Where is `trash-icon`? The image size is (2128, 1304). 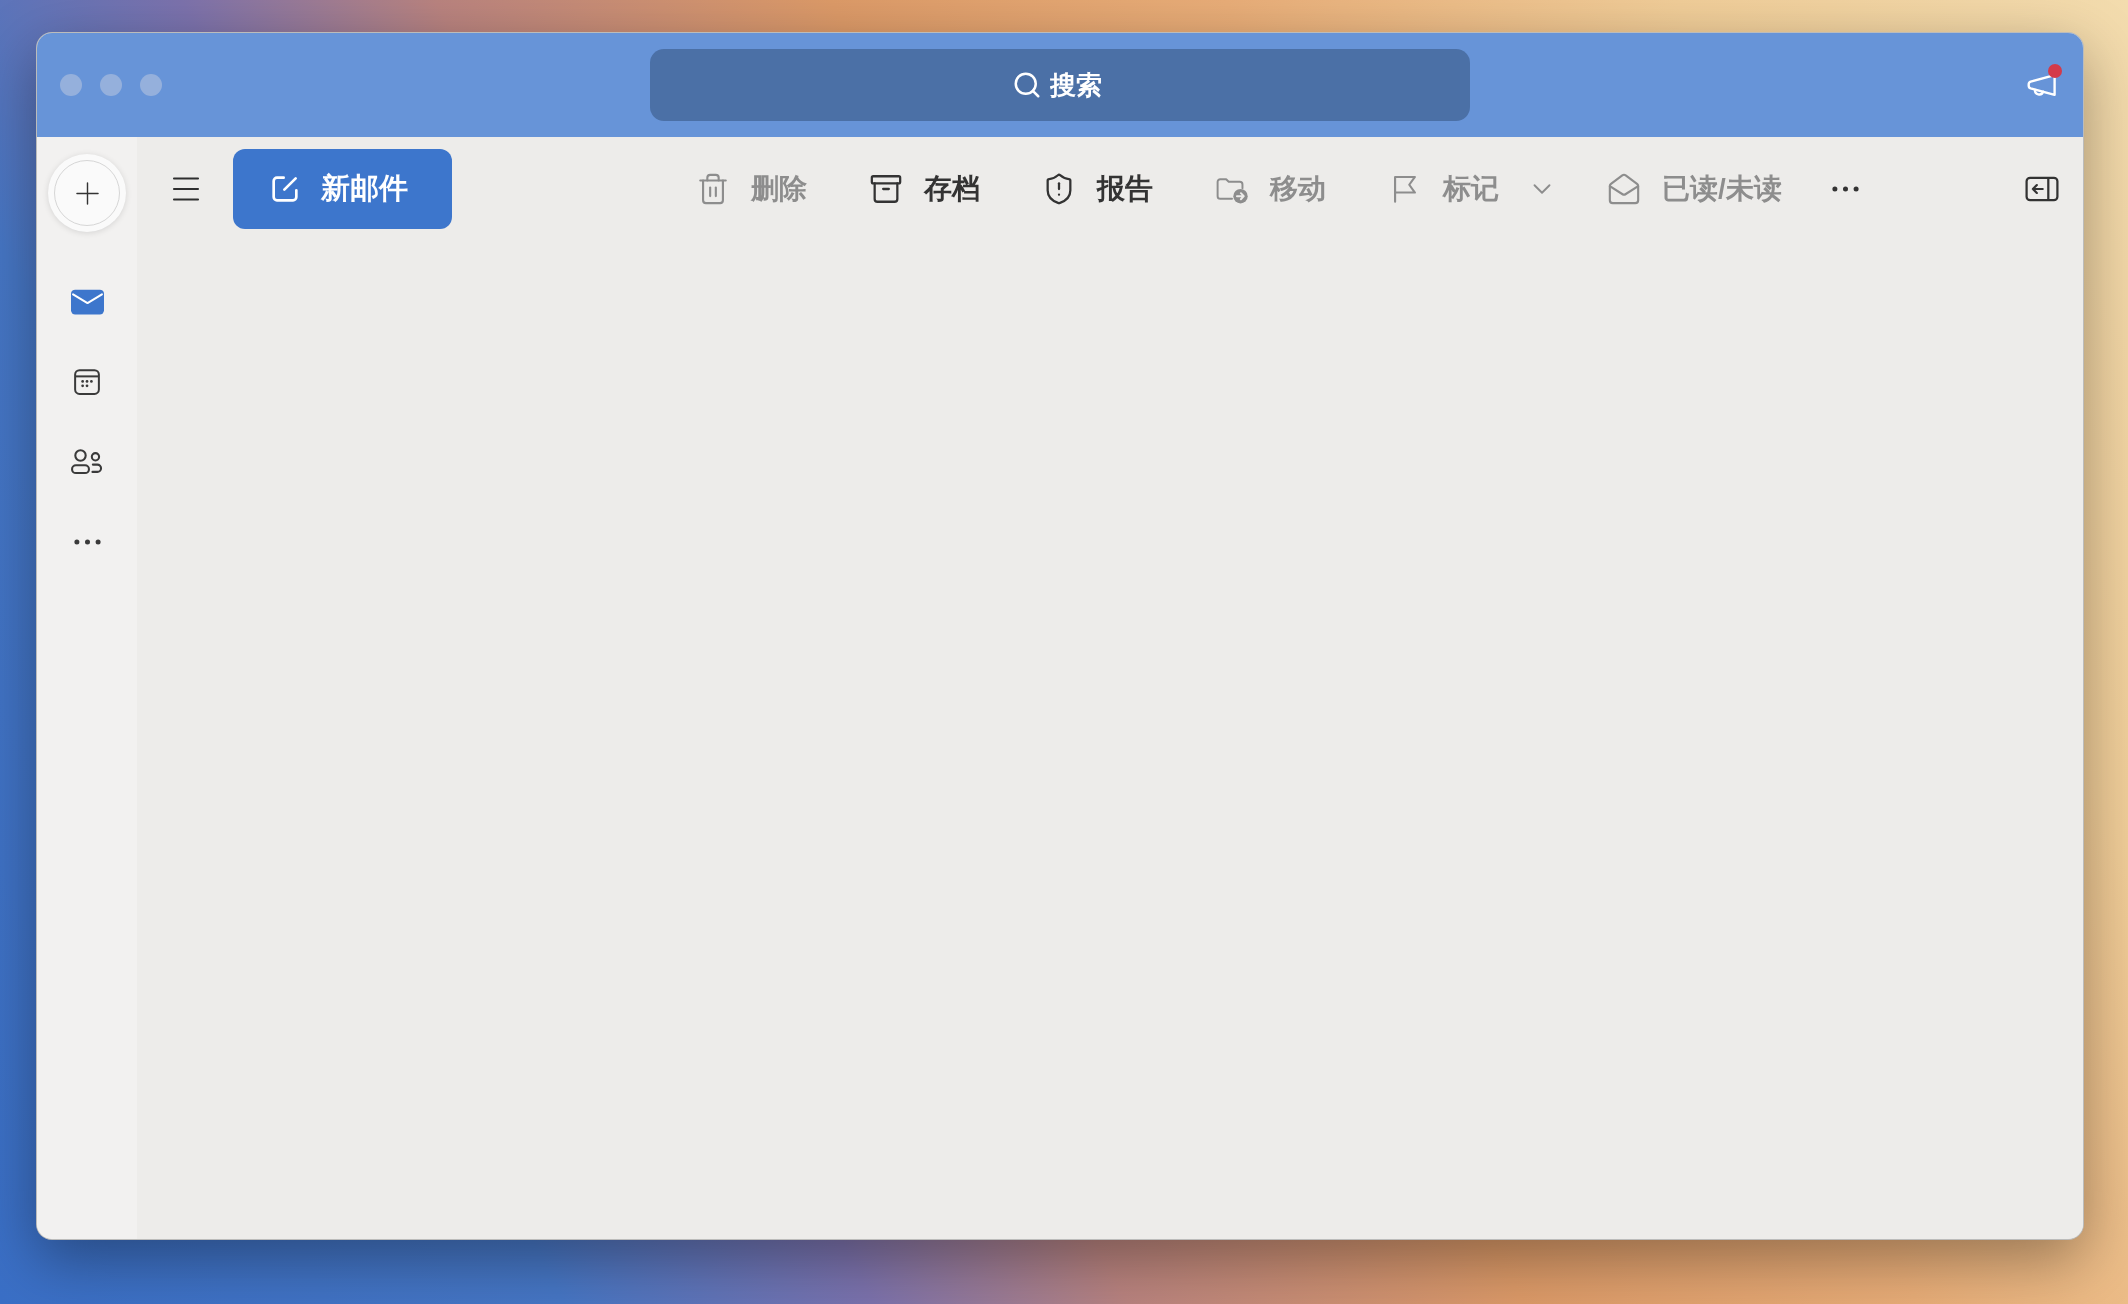
trash-icon is located at coordinates (713, 189).